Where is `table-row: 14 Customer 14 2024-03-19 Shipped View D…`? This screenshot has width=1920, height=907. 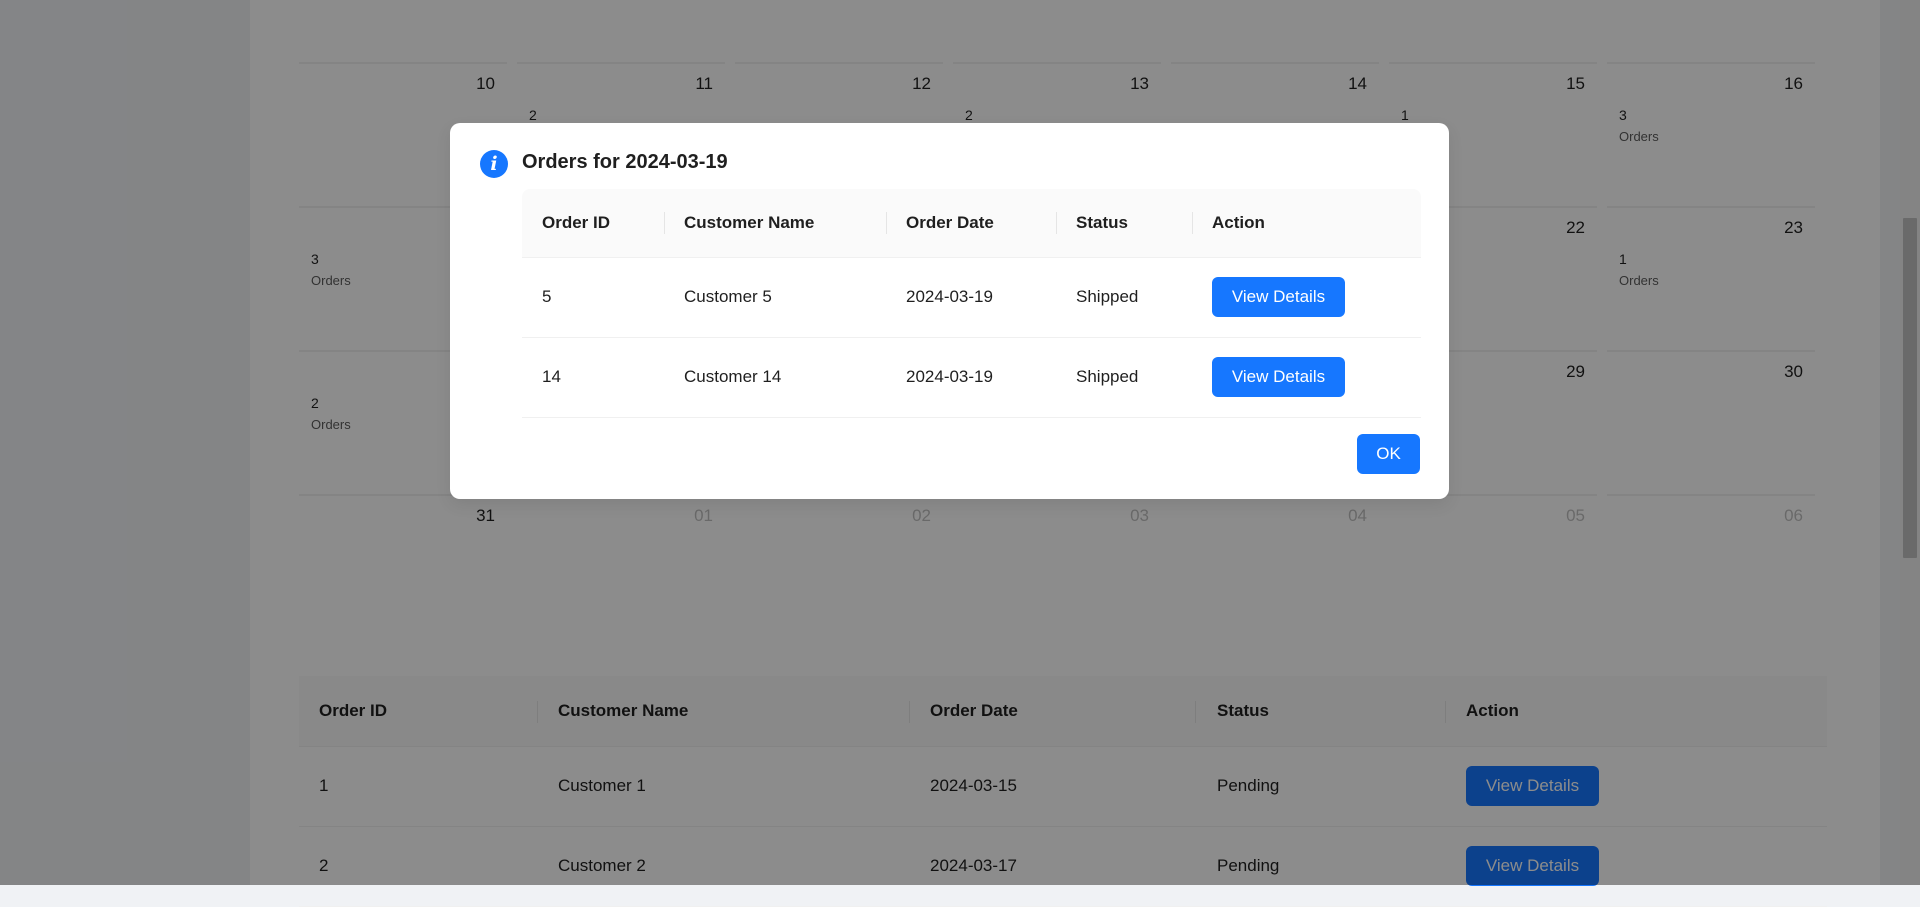
table-row: 14 Customer 14 2024-03-19 Shipped View D… is located at coordinates (971, 377).